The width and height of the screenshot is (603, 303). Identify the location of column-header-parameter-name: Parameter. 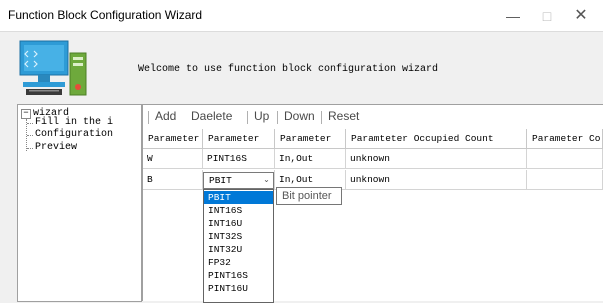
(173, 139).